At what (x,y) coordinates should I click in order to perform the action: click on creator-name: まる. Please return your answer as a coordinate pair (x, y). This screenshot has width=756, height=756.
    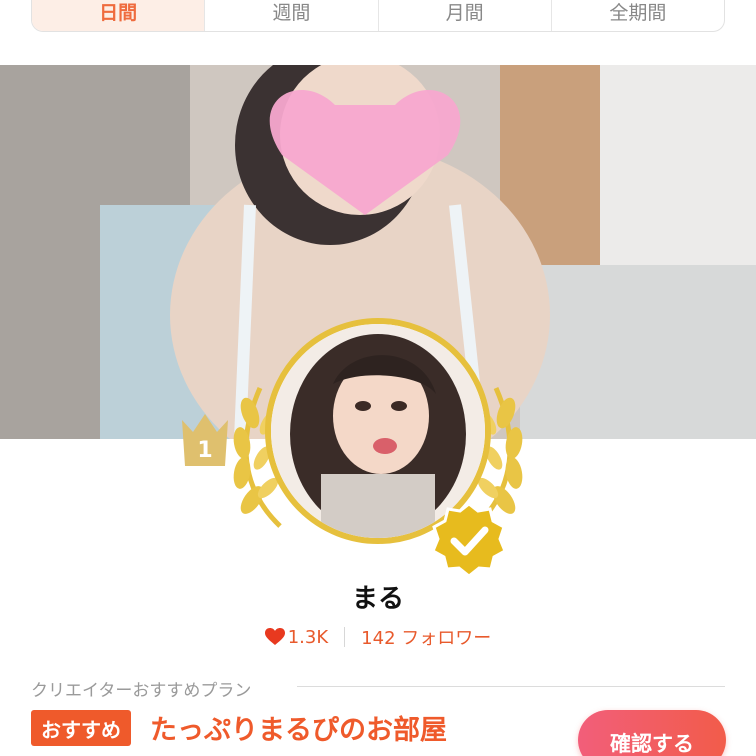
    Looking at the image, I should click on (377, 599).